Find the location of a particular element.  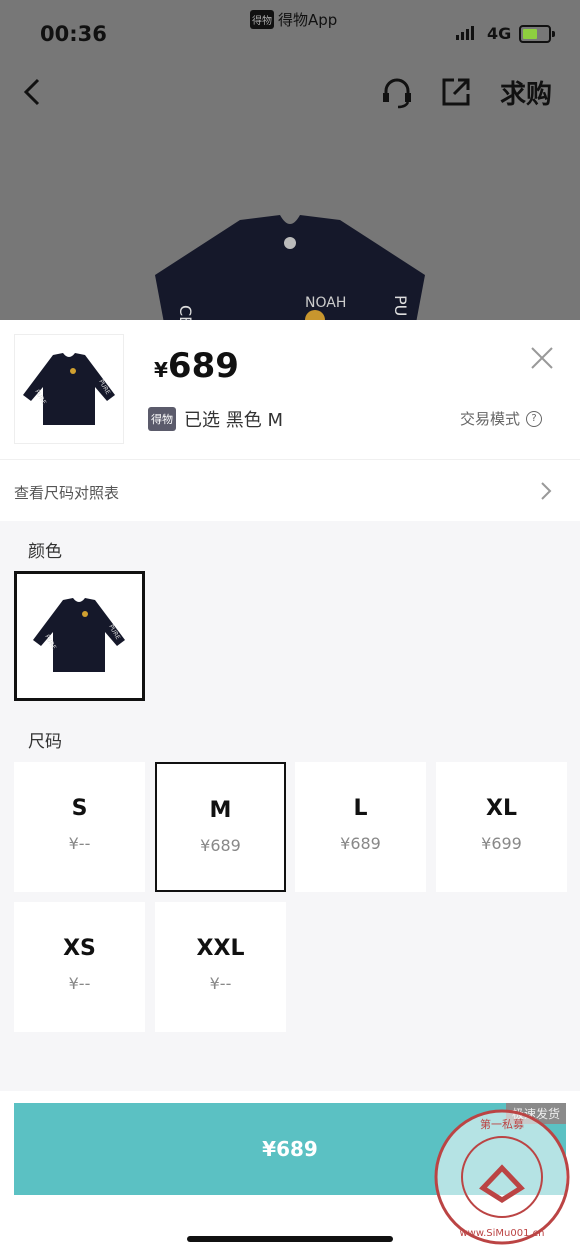

divider is located at coordinates (290, 459).